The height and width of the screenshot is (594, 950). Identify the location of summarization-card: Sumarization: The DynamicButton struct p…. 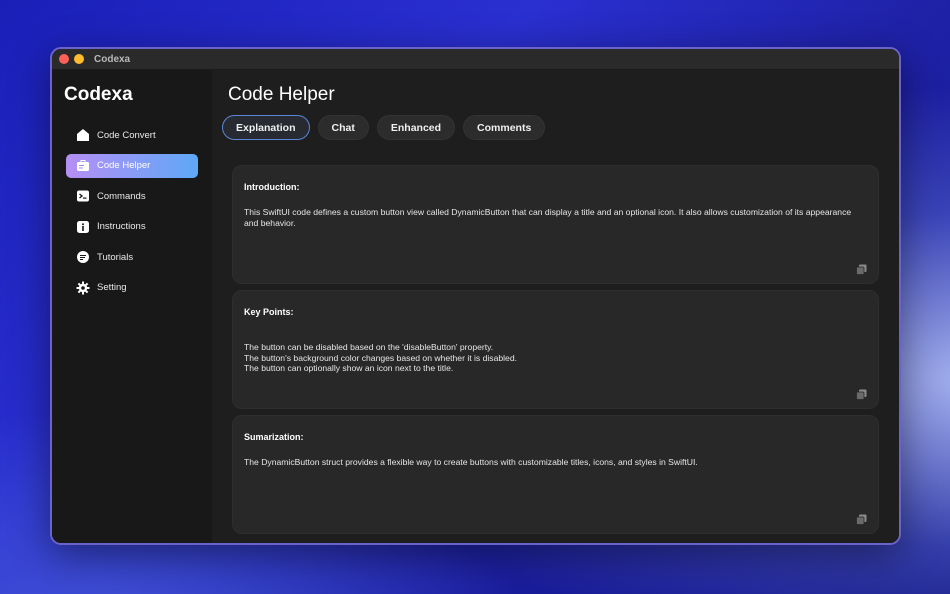
(555, 474).